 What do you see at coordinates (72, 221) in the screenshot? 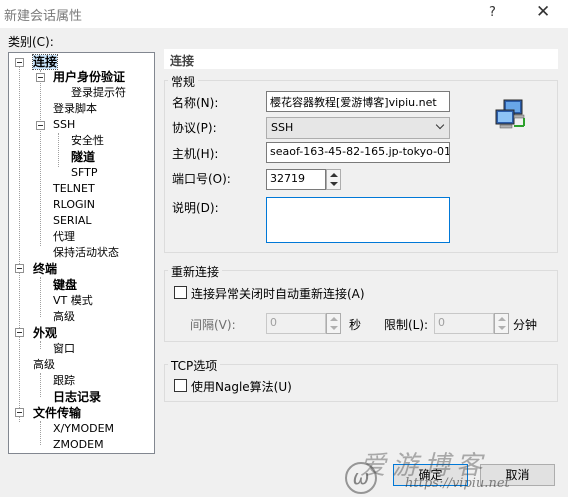
I see `tree-item-serial: SERIAL` at bounding box center [72, 221].